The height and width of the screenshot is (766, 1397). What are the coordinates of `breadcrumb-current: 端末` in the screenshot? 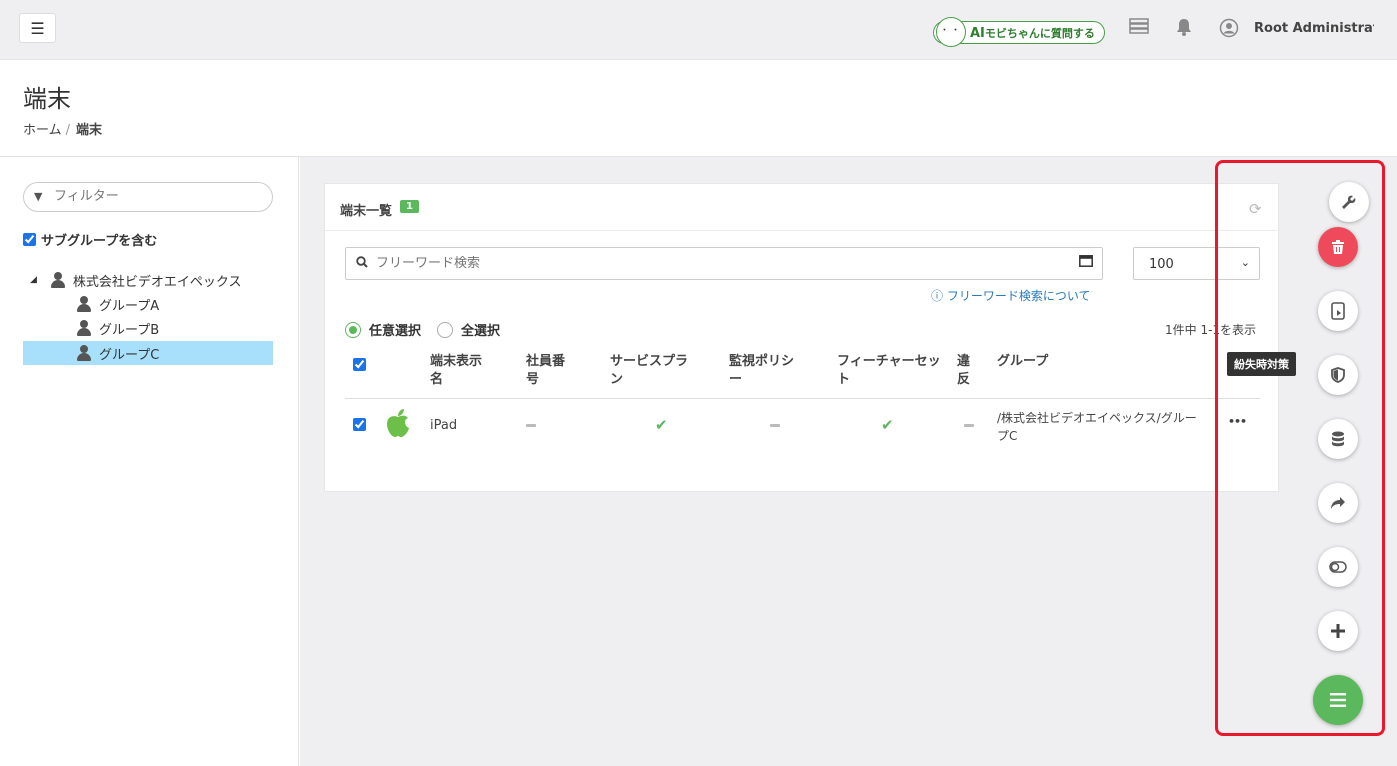 It's located at (89, 130).